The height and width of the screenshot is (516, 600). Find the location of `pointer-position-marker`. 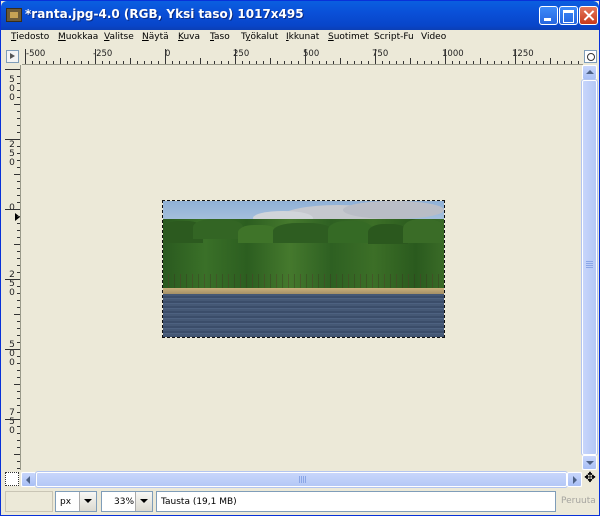

pointer-position-marker is located at coordinates (17, 217).